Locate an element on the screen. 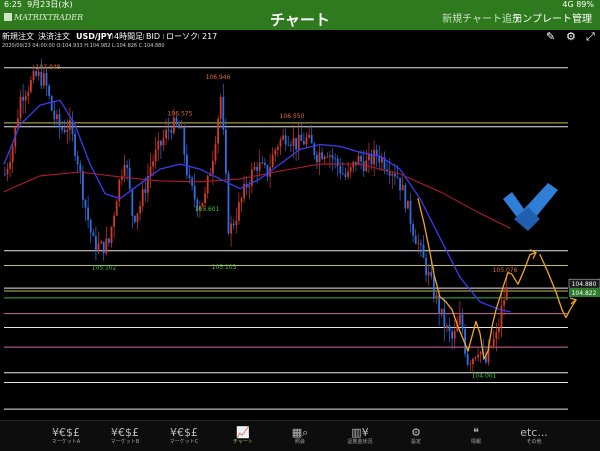 The image size is (600, 451). tab-news: ❝ 情報 is located at coordinates (476, 436).